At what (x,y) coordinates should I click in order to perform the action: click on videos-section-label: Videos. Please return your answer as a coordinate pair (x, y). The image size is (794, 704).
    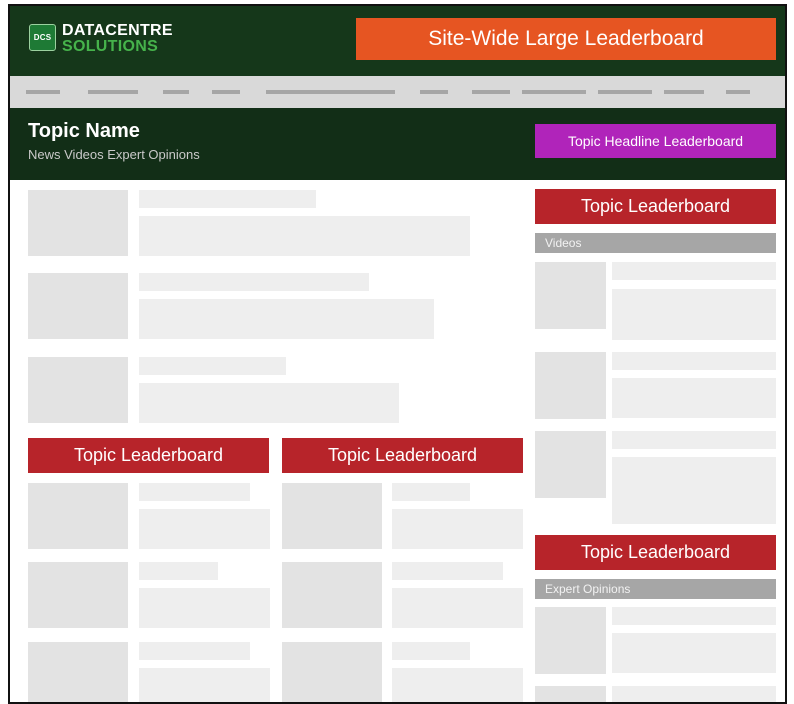
    Looking at the image, I should click on (655, 243).